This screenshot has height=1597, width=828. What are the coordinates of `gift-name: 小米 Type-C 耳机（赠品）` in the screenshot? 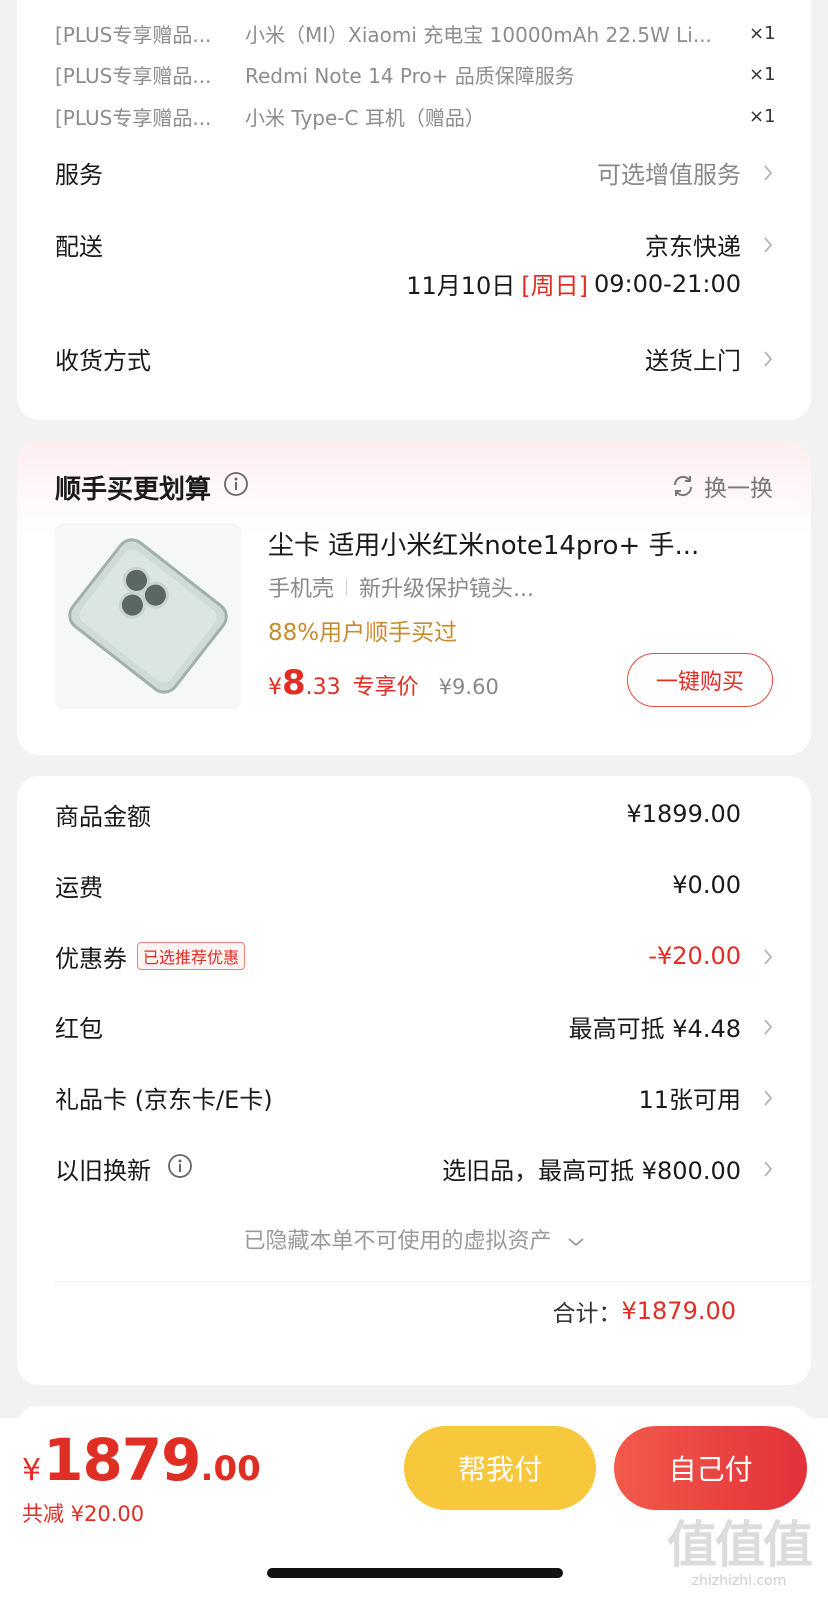 It's located at (365, 117).